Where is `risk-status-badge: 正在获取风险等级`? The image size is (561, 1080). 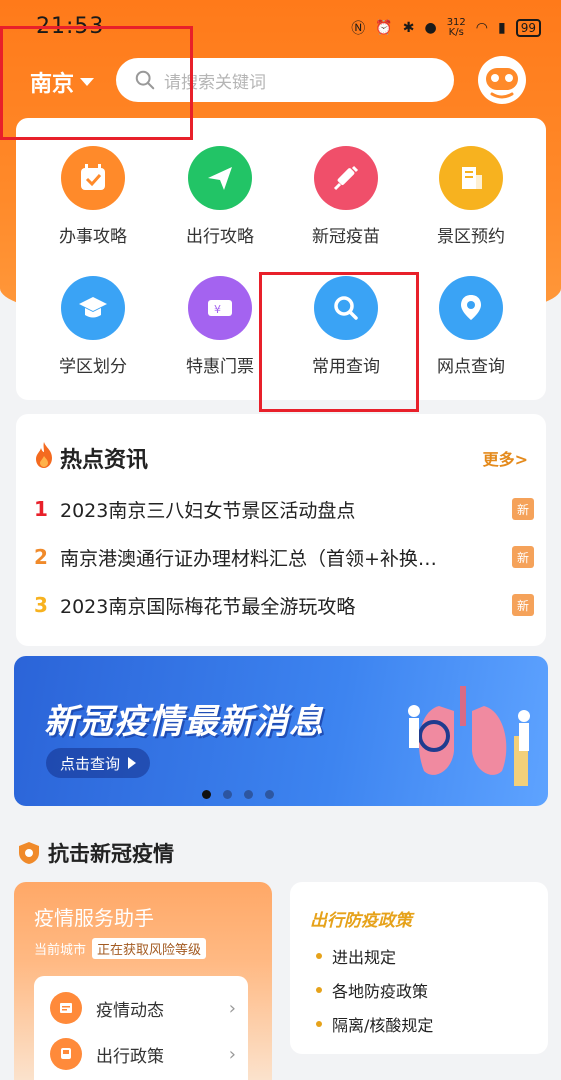 risk-status-badge: 正在获取风险等级 is located at coordinates (149, 948).